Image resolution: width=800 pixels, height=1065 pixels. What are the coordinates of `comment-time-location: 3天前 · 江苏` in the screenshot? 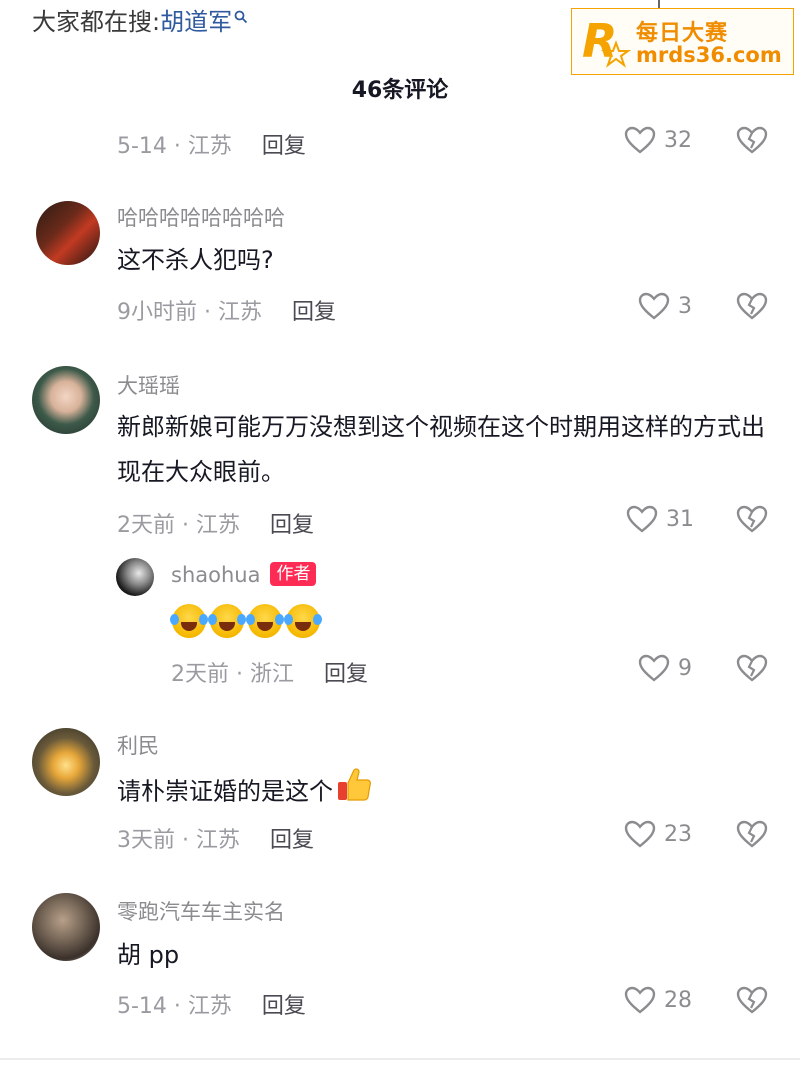 It's located at (178, 840).